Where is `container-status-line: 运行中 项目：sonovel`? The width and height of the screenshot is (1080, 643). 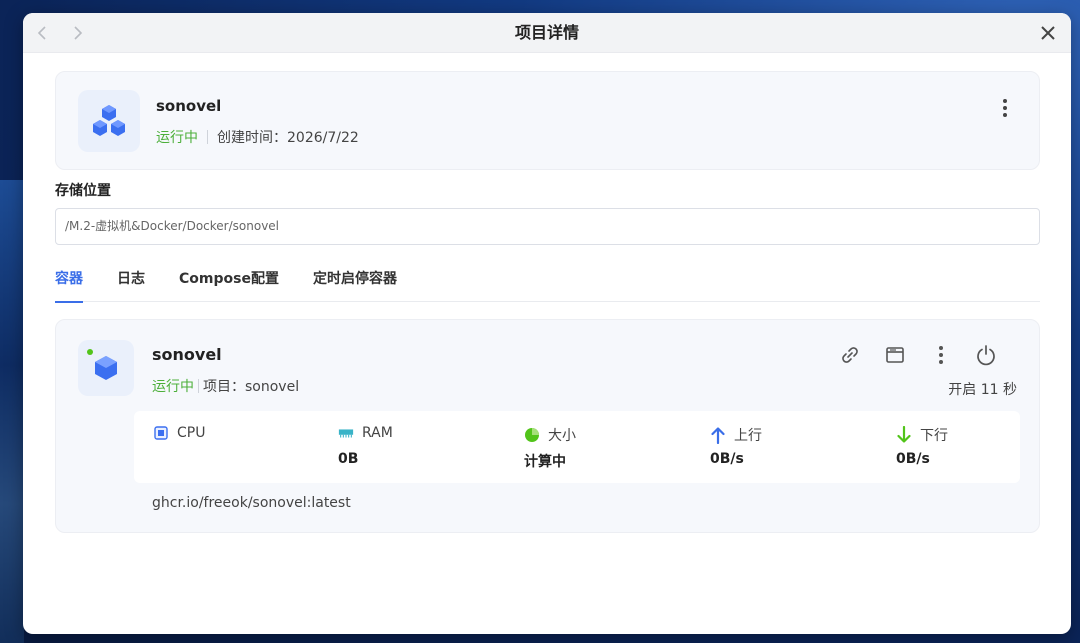 container-status-line: 运行中 项目：sonovel is located at coordinates (225, 386).